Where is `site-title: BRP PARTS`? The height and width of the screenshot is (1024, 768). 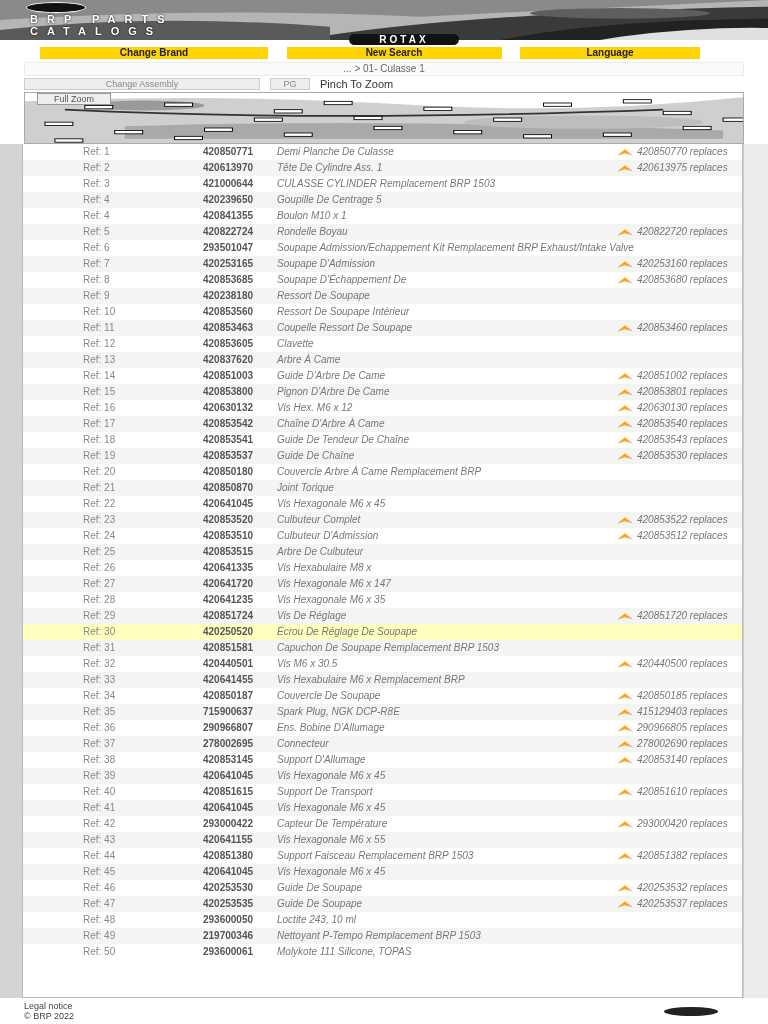
site-title: BRP PARTS is located at coordinates (102, 19).